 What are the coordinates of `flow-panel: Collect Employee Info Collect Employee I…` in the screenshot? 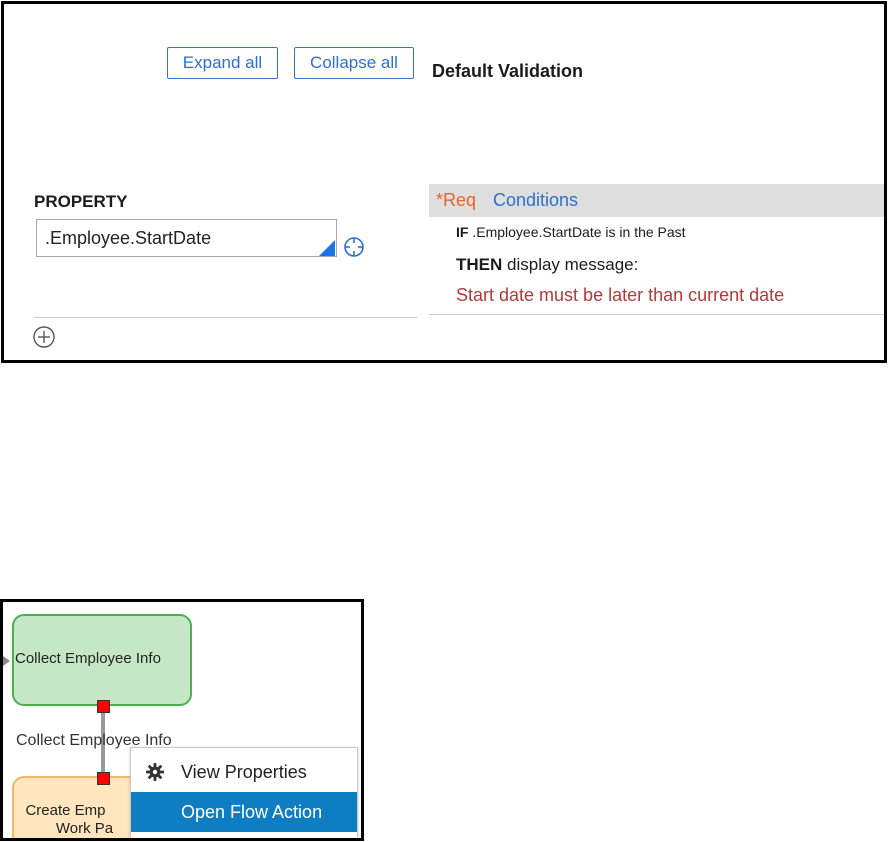 It's located at (182, 720).